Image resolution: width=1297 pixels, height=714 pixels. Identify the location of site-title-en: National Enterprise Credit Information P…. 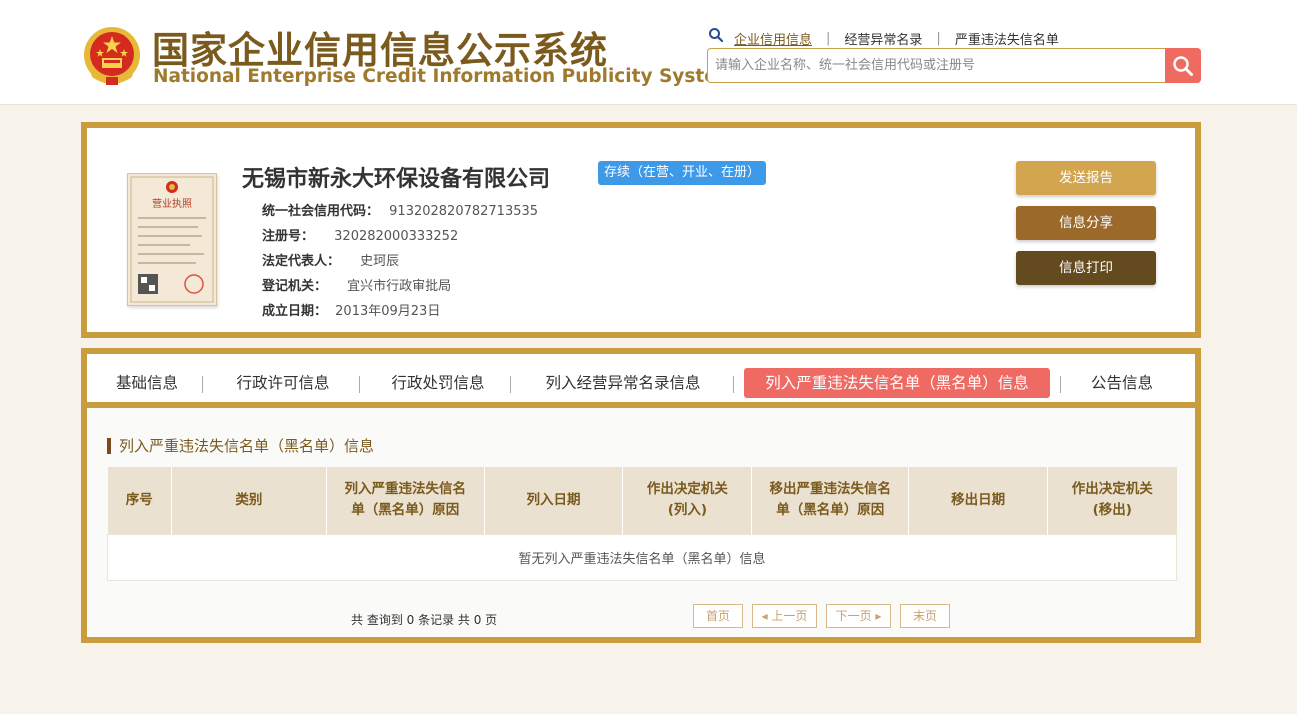
(445, 76).